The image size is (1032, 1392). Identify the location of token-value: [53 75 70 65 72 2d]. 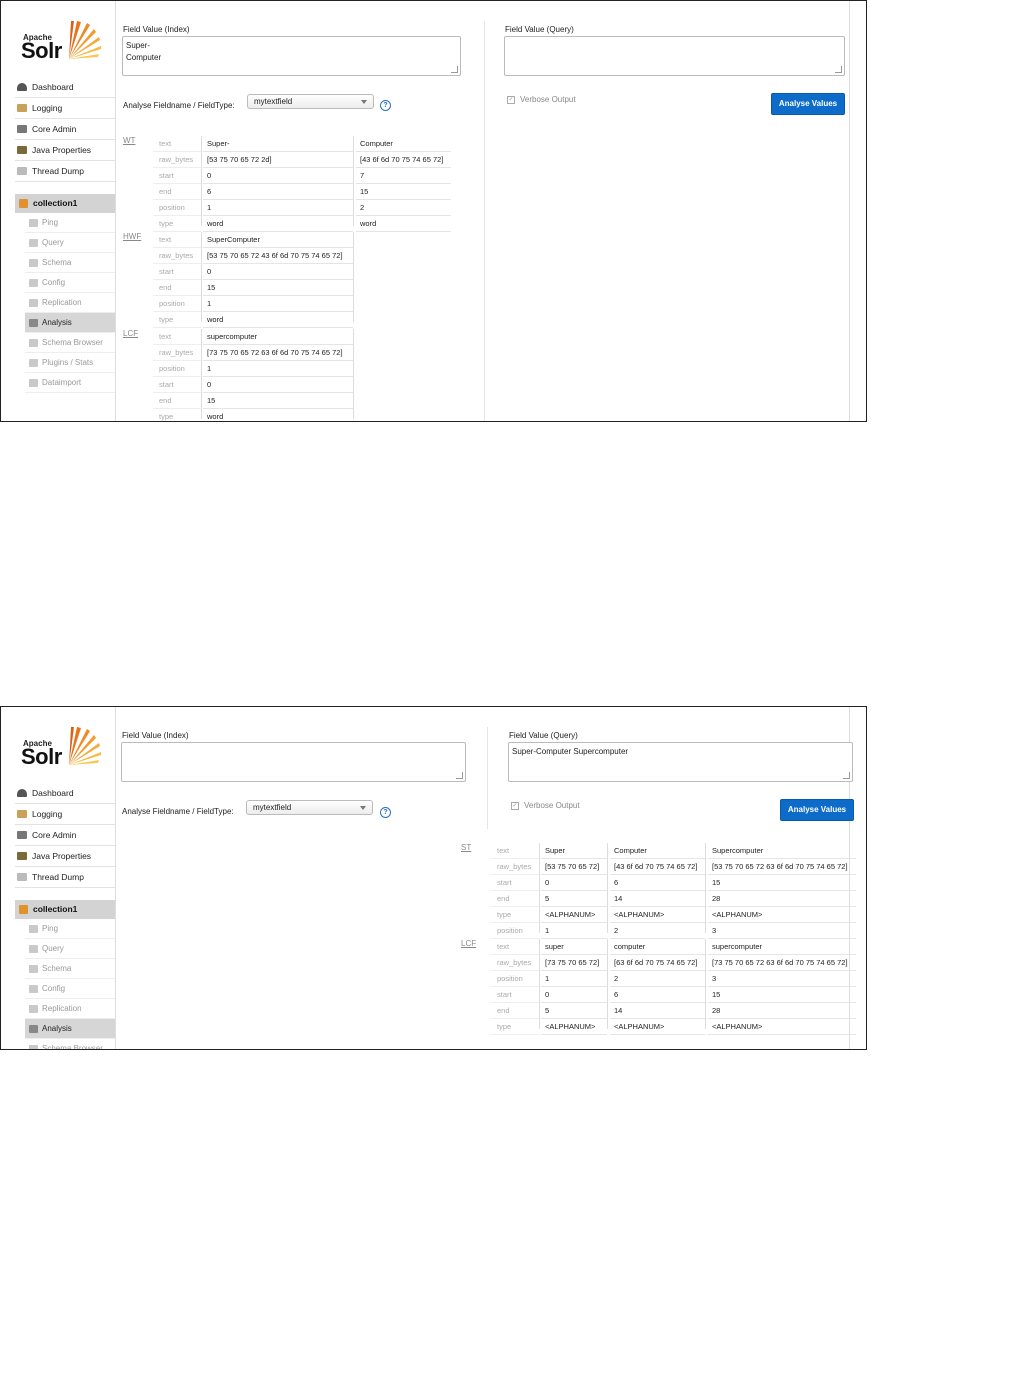
(278, 160).